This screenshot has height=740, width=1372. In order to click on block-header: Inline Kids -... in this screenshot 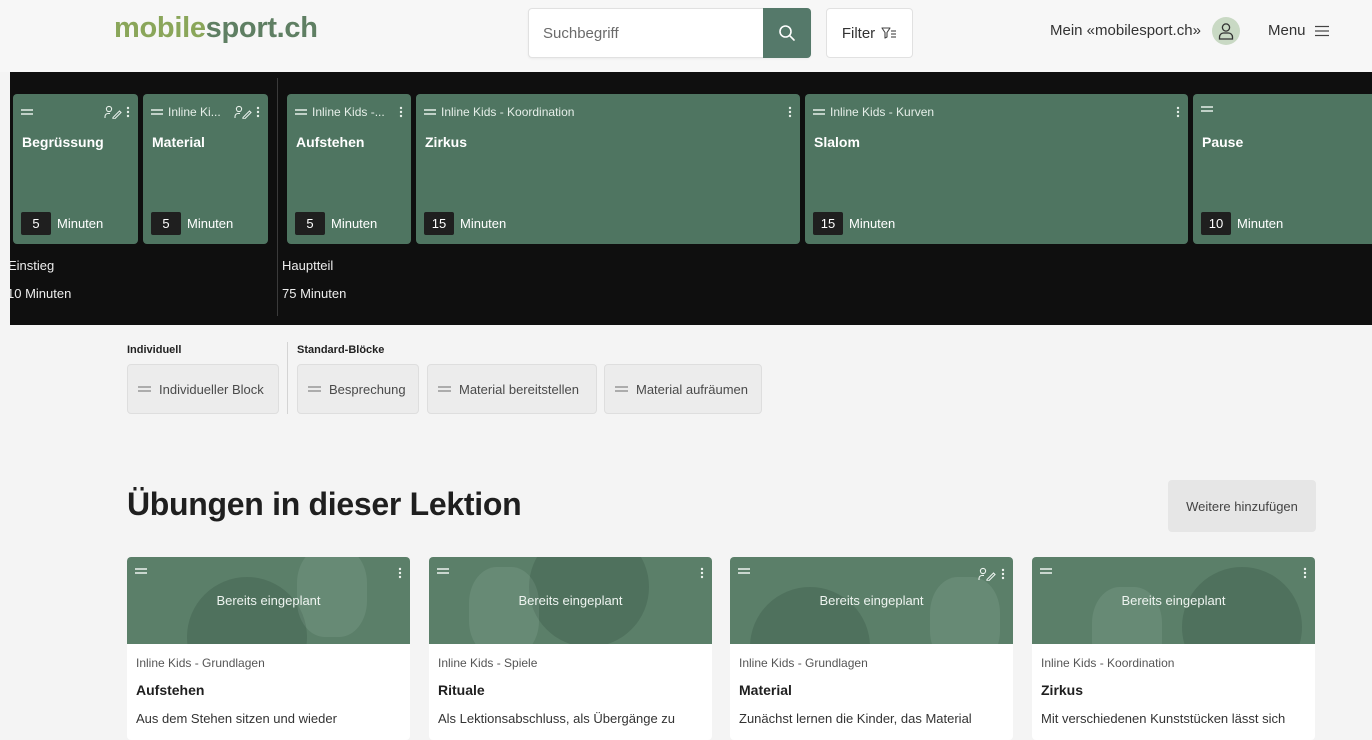, I will do `click(349, 112)`.